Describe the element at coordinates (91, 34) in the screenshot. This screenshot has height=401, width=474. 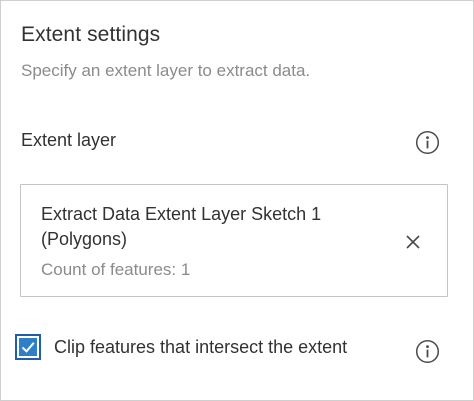
I see `section-title: Extent settings` at that location.